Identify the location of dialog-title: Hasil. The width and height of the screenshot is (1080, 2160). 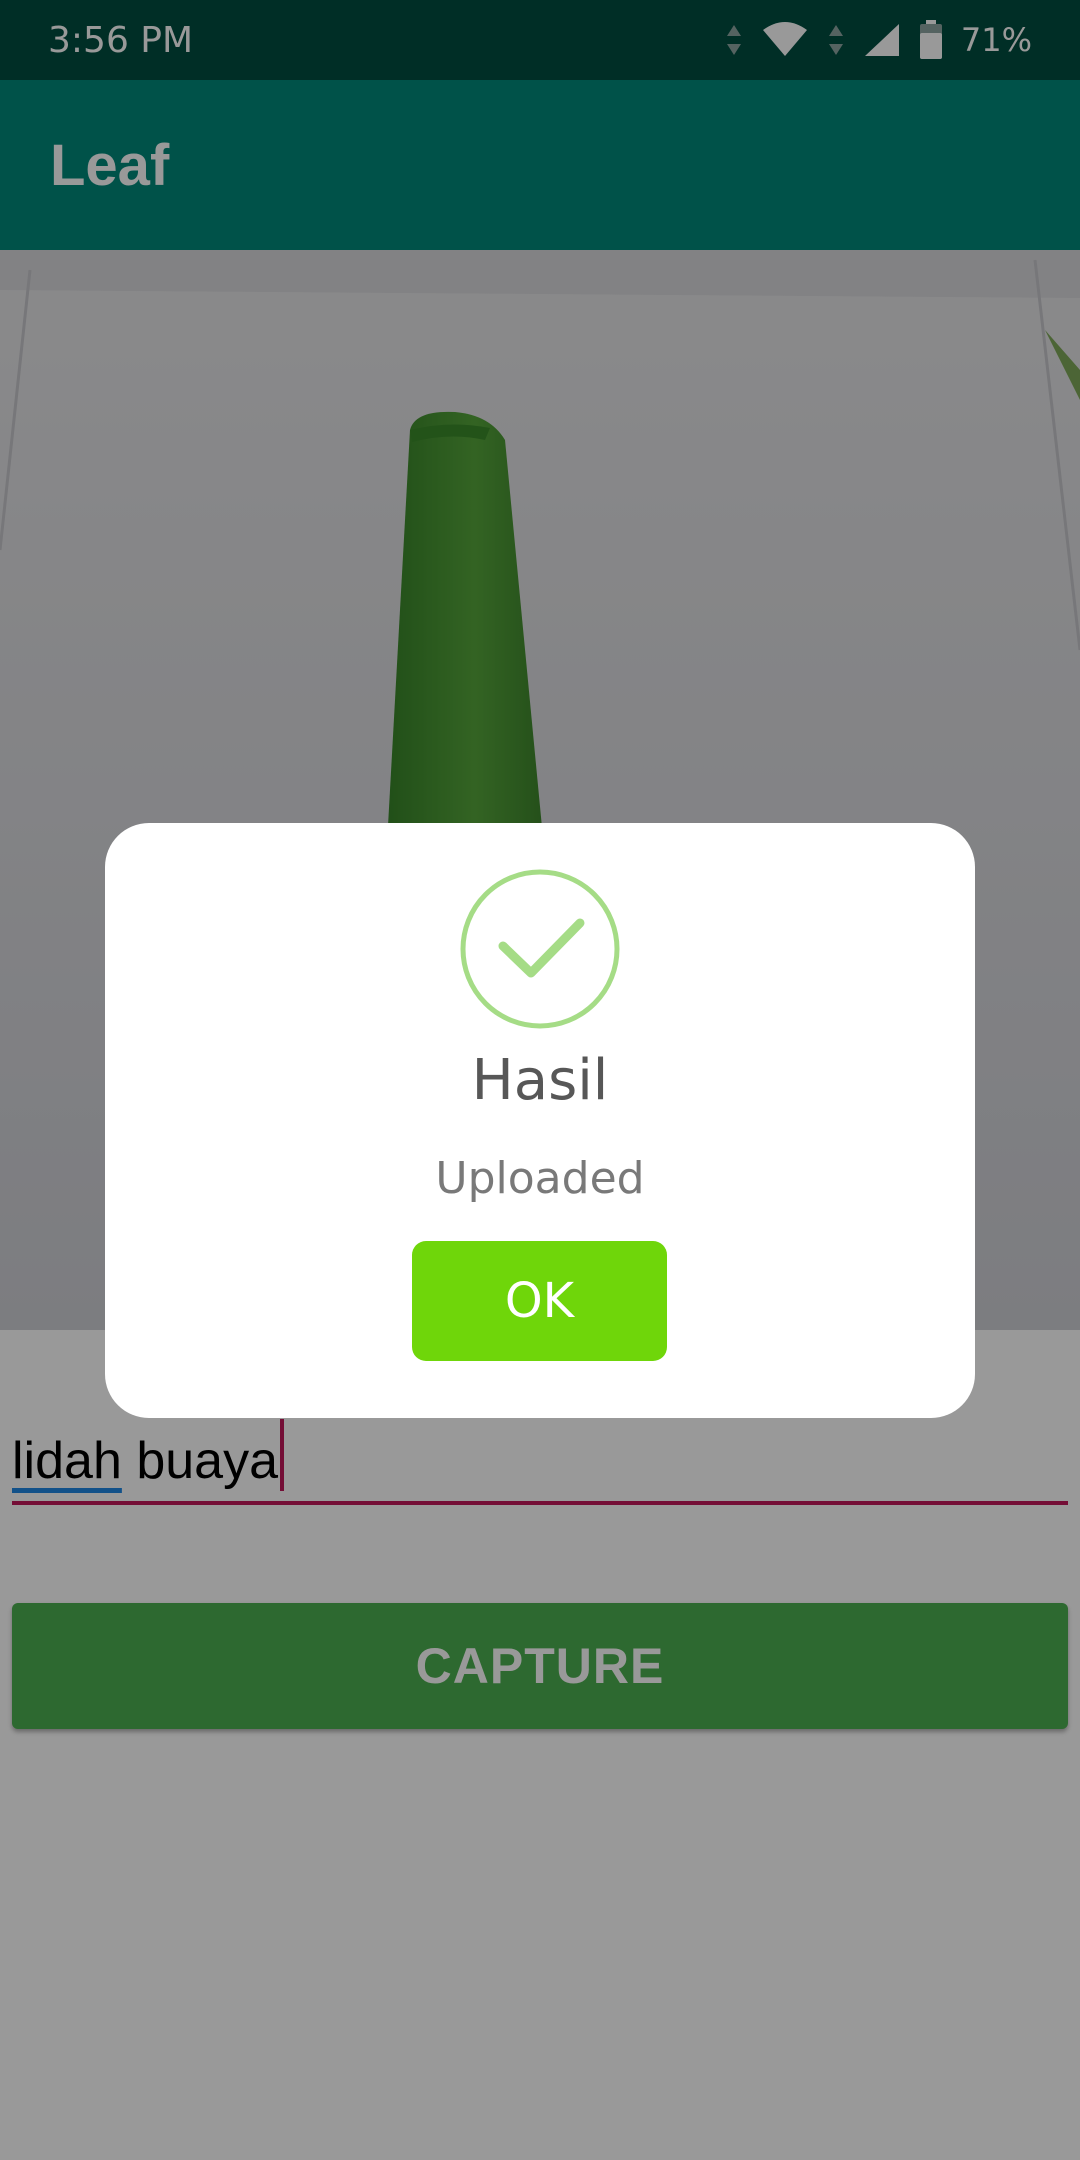
(540, 1080).